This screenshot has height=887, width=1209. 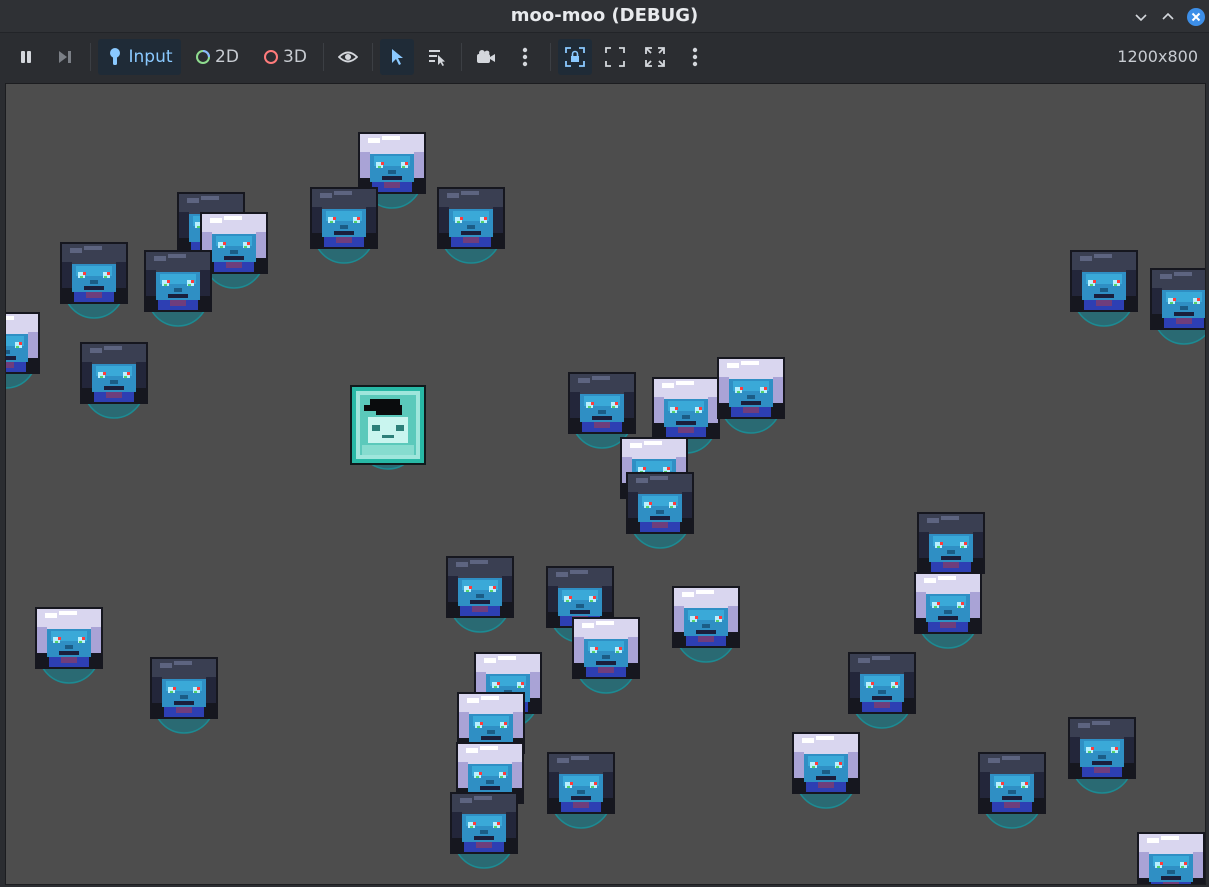 I want to click on select-mode-button, so click(x=397, y=57).